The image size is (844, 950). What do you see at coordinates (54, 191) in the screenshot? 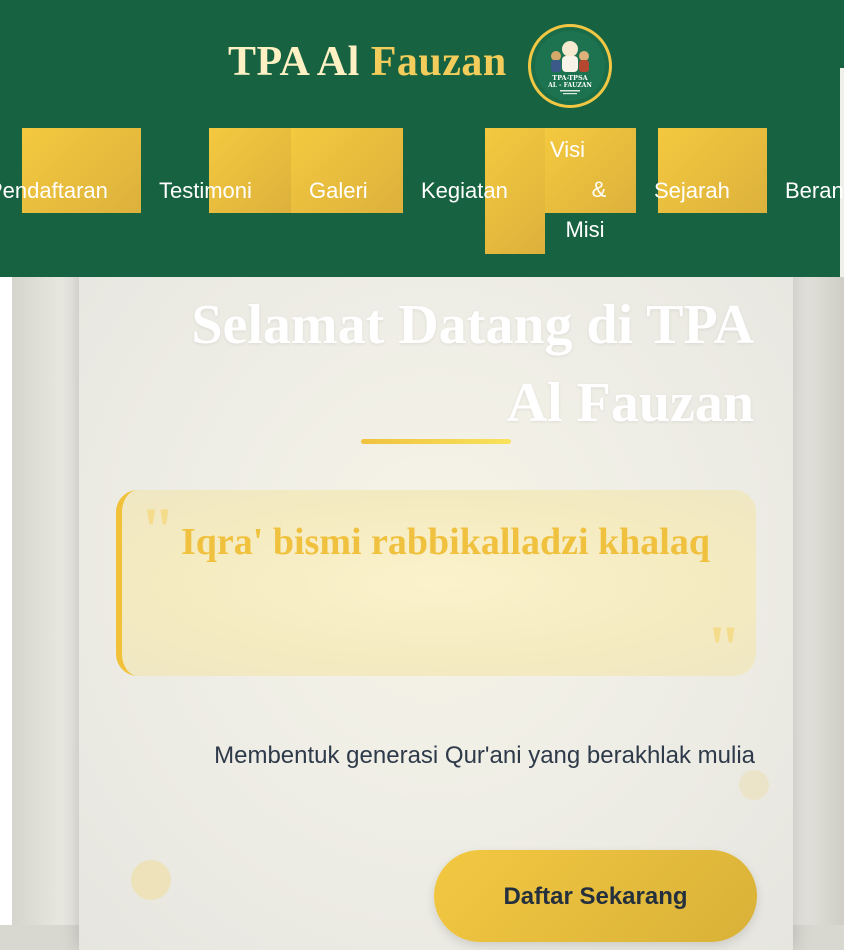
I see `nav-link-pendaftaran: Pendaftaran` at bounding box center [54, 191].